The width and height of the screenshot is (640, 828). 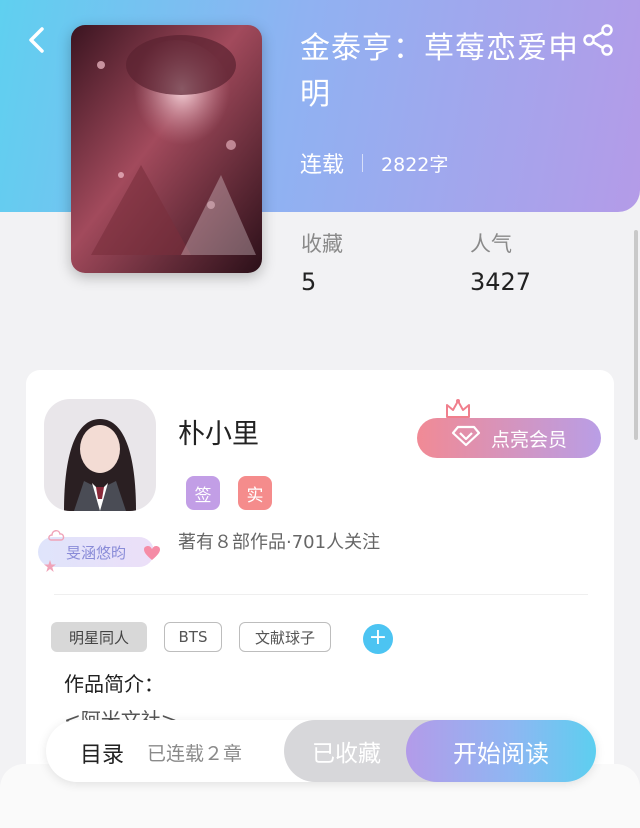 I want to click on scrollbar, so click(x=636, y=335).